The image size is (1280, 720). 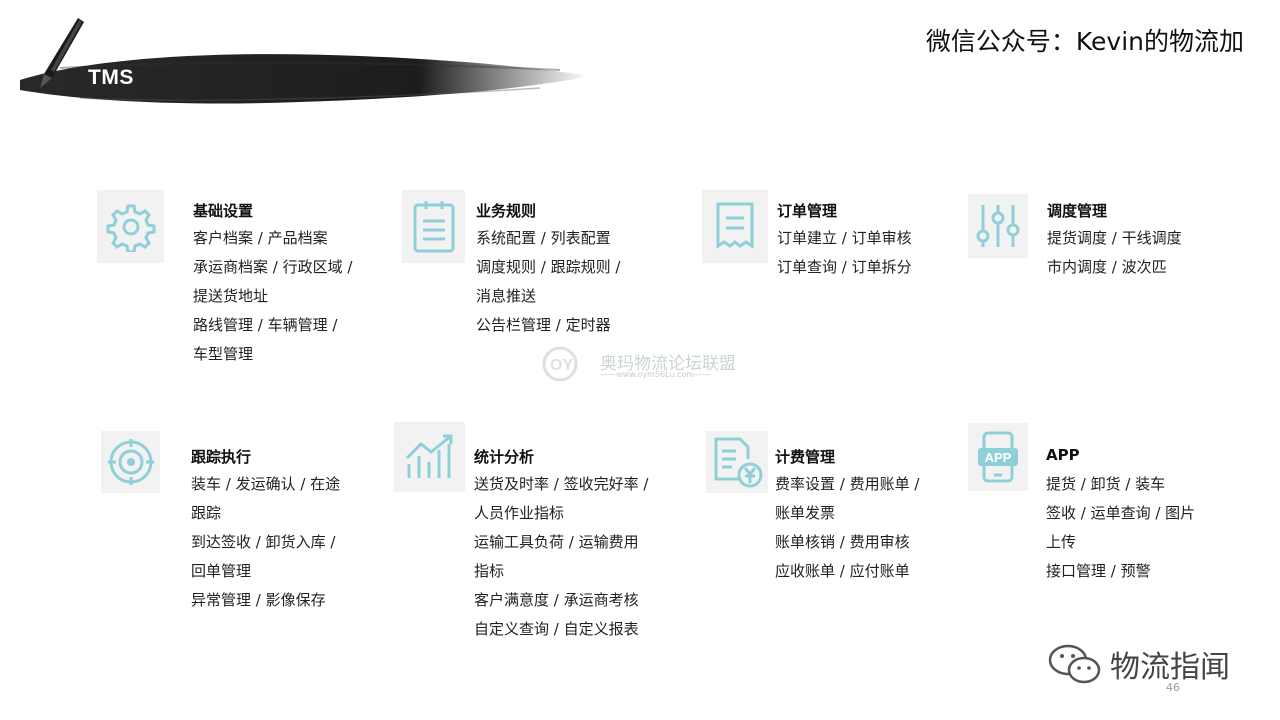 What do you see at coordinates (735, 226) in the screenshot?
I see `receipt-icon` at bounding box center [735, 226].